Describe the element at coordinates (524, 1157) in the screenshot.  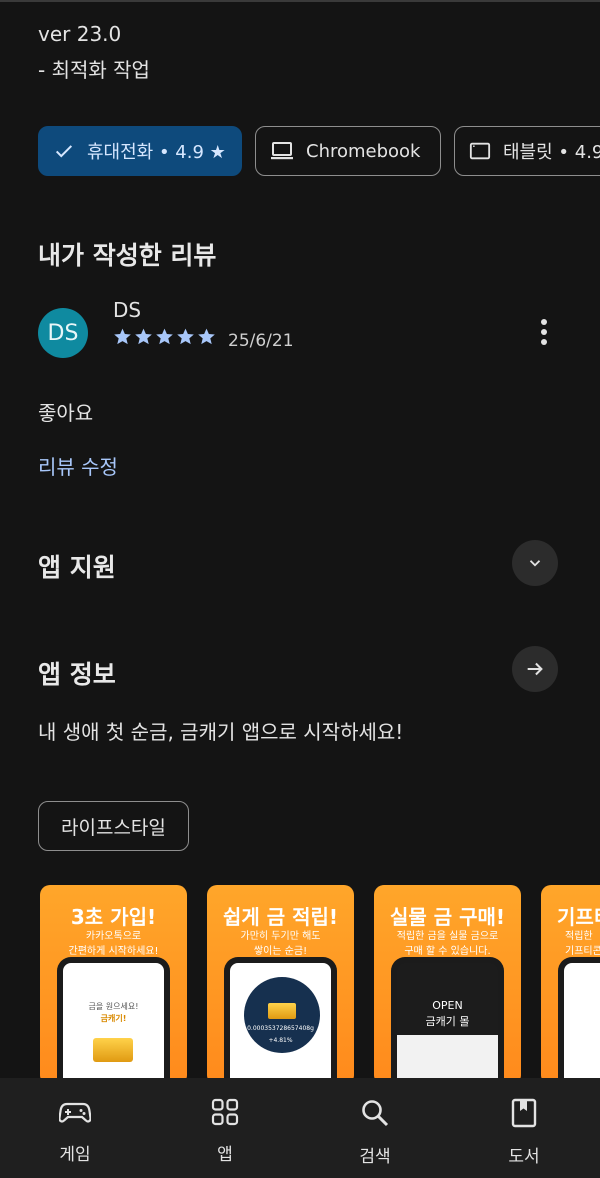
I see `nav-books-label: 도서` at that location.